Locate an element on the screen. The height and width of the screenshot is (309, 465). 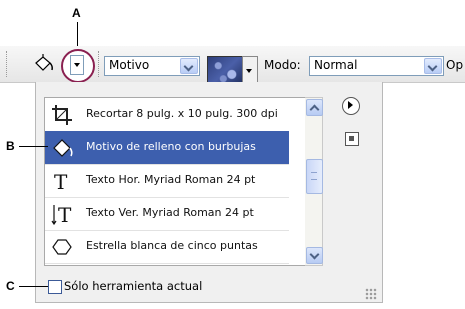
chevron-up-icon is located at coordinates (314, 109).